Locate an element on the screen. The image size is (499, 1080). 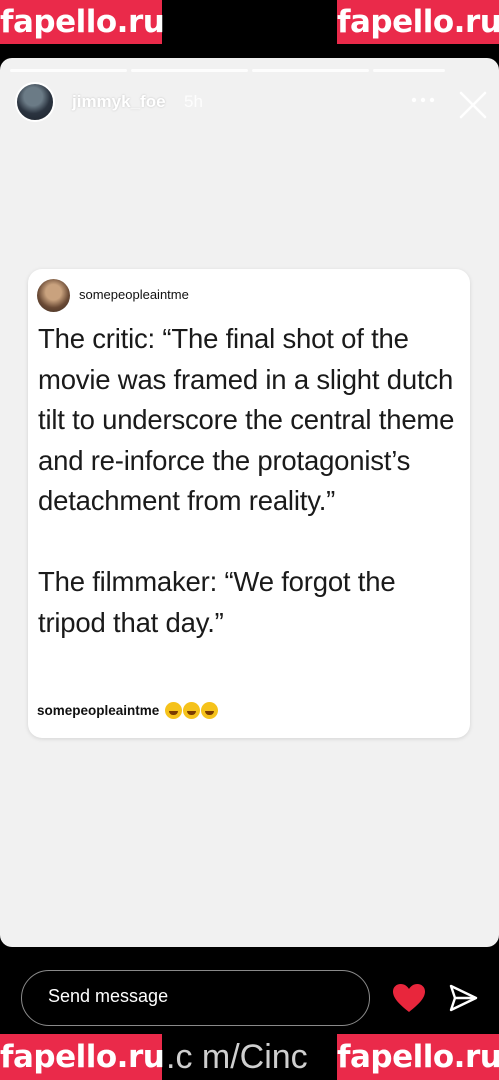
watermark-top-left: fapello.ru is located at coordinates (82, 22).